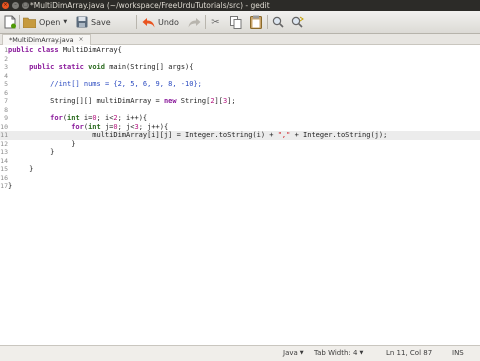  I want to click on tab-label: *MultiDimArray.java, so click(41, 40).